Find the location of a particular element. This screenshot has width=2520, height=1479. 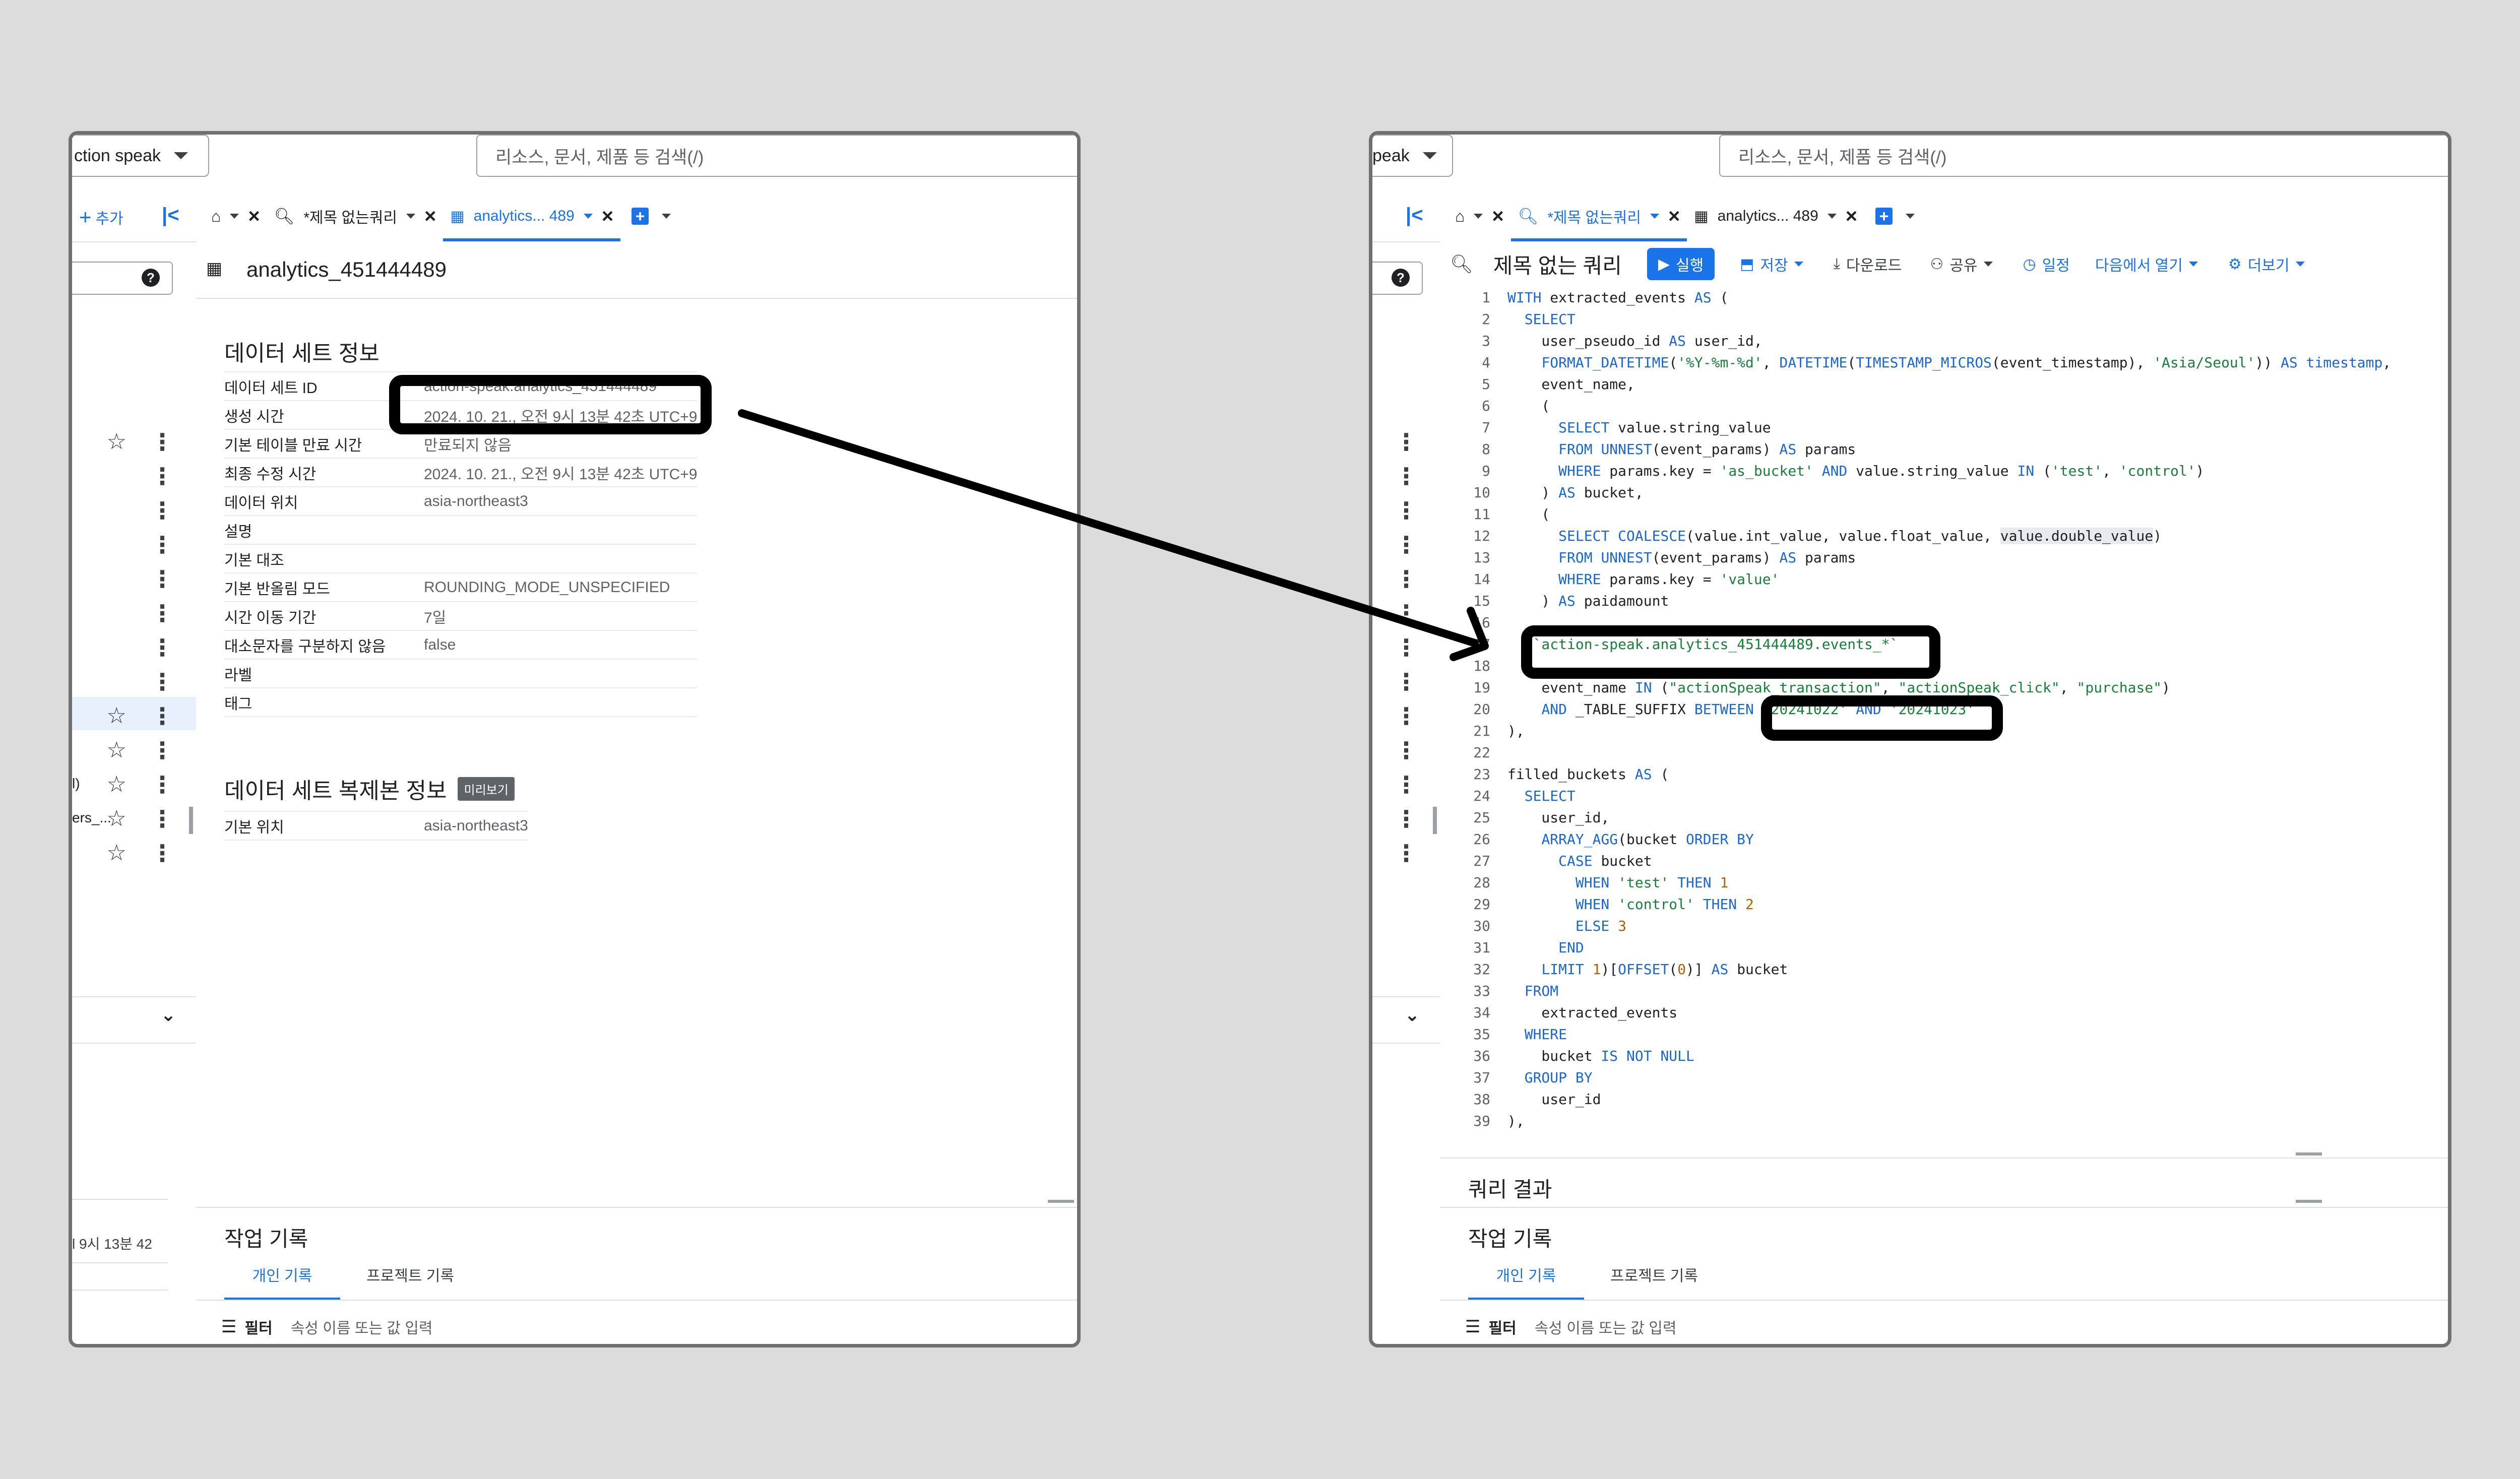

arrow-line is located at coordinates (1108, 528).